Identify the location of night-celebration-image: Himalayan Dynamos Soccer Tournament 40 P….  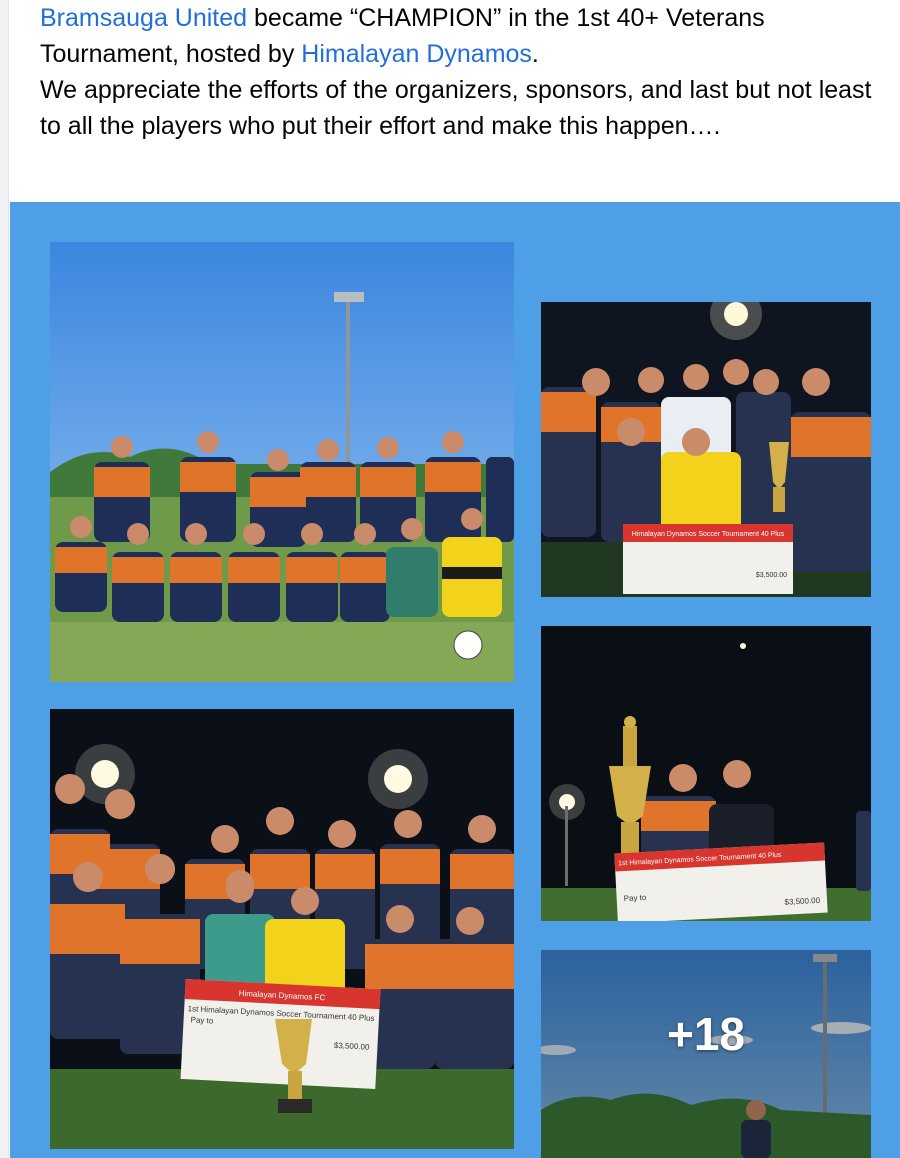
(706, 449).